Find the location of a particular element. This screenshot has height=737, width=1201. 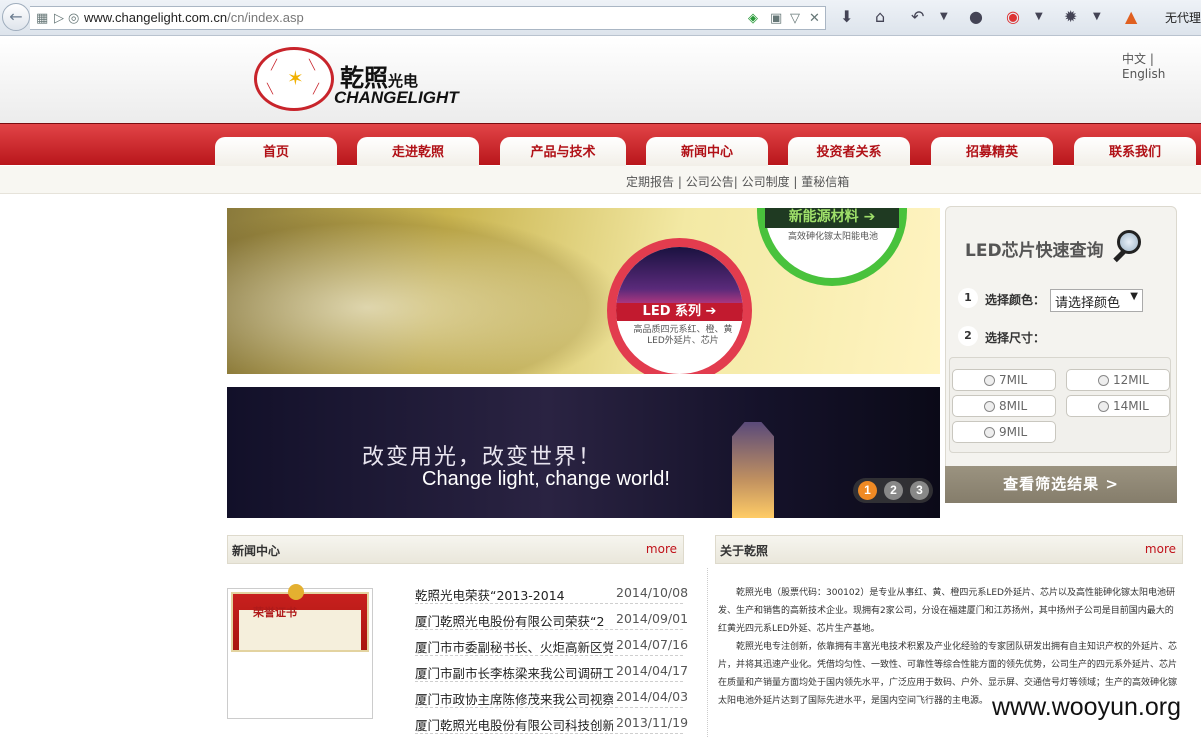

news-item: 厦门市副市长李栋梁来我公司调研工 2014/04/17 is located at coordinates (551, 672).